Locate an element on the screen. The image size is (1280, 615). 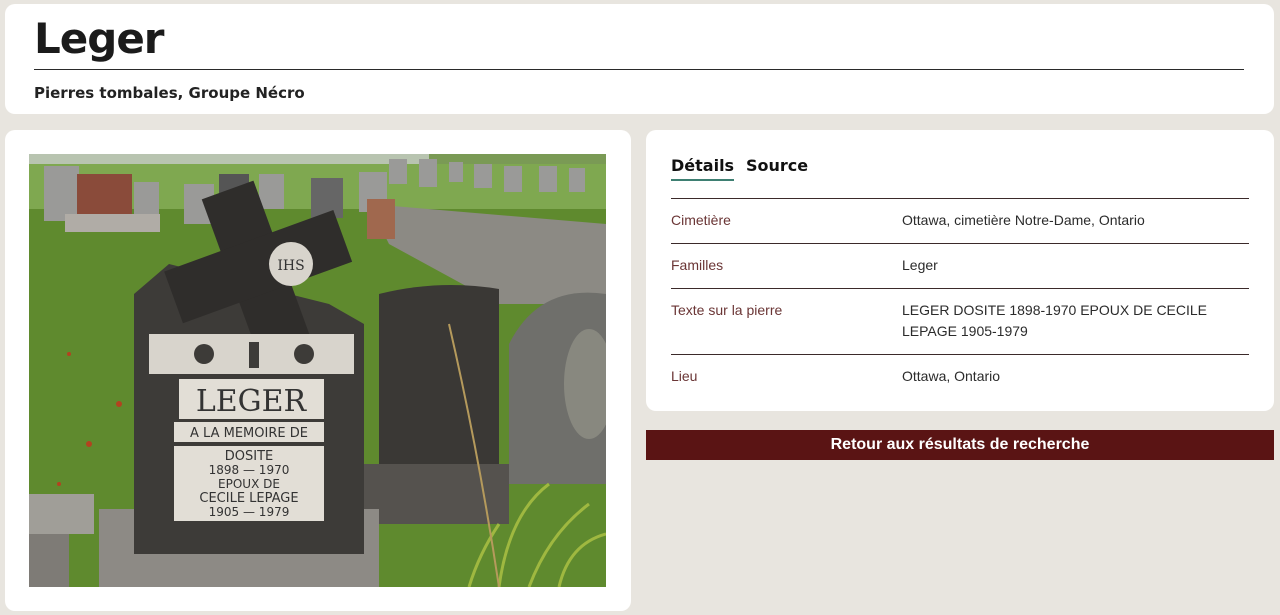
detail-row-location: Lieu Ottawa, Ontario is located at coordinates (960, 376).